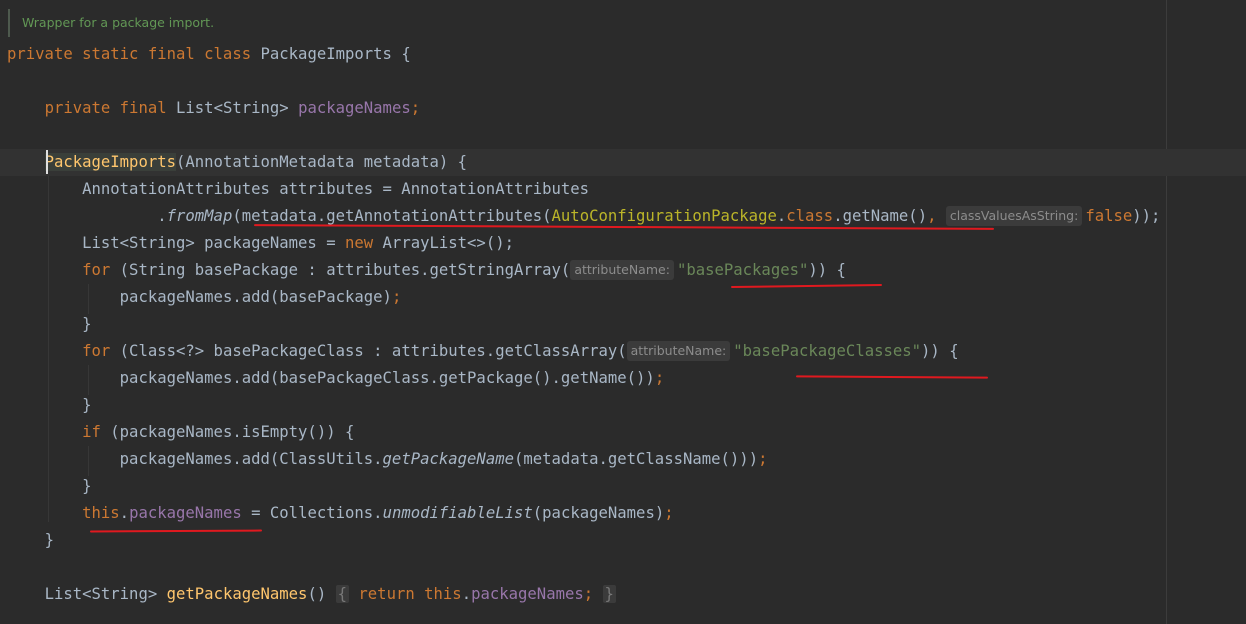 The height and width of the screenshot is (624, 1246). Describe the element at coordinates (401, 54) in the screenshot. I see `brace: {` at that location.